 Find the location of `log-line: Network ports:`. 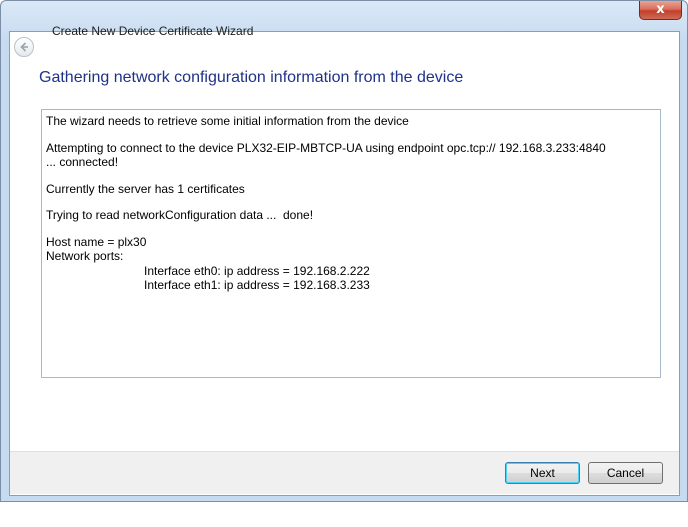

log-line: Network ports: is located at coordinates (85, 256).